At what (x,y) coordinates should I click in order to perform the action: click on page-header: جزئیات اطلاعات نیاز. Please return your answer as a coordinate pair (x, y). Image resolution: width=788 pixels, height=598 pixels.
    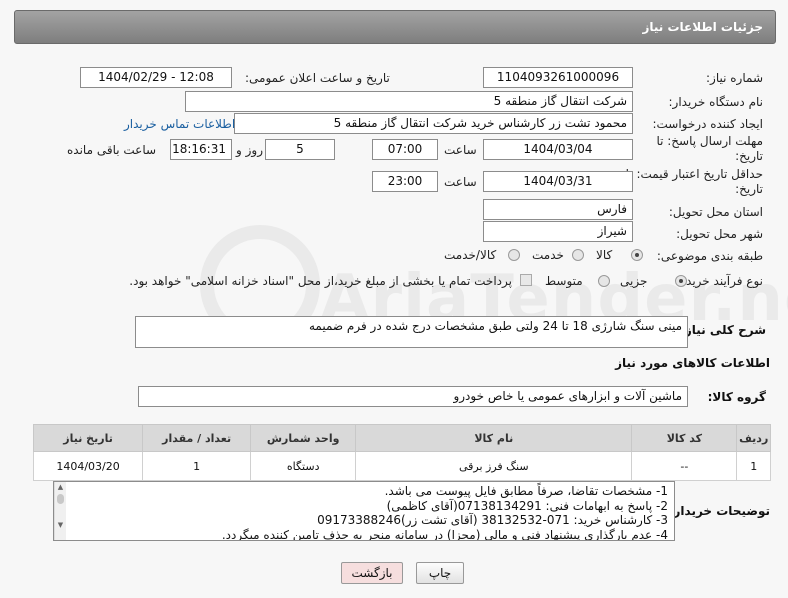
    Looking at the image, I should click on (395, 27).